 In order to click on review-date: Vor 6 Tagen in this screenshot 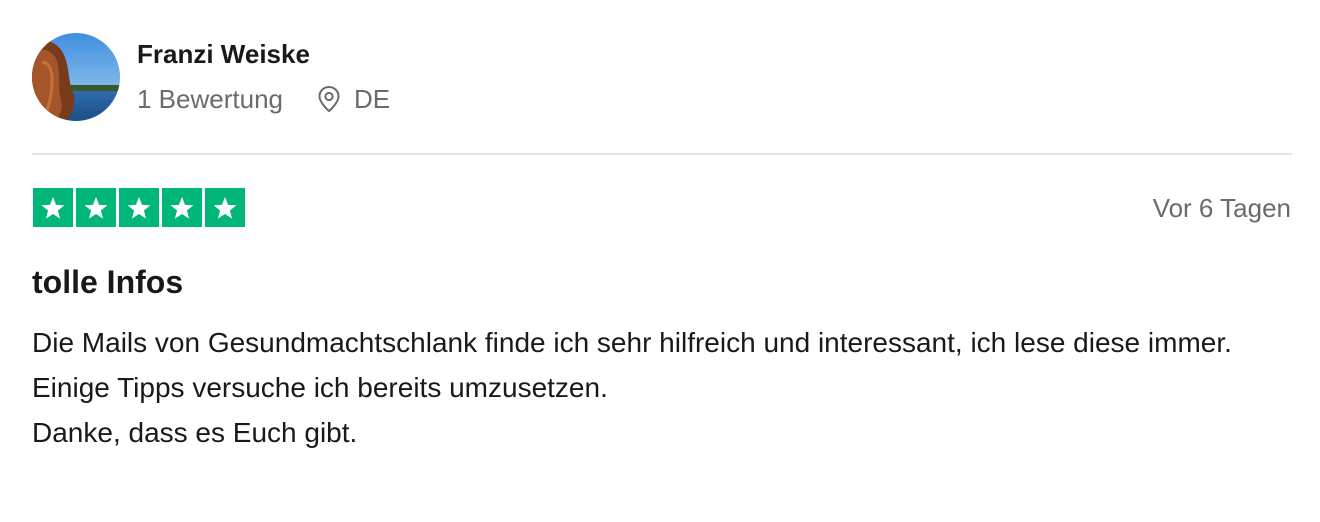, I will do `click(1221, 208)`.